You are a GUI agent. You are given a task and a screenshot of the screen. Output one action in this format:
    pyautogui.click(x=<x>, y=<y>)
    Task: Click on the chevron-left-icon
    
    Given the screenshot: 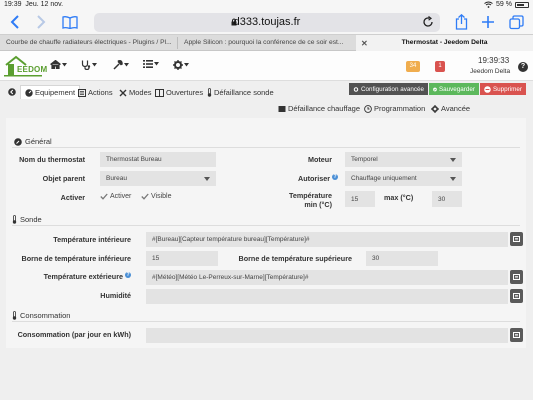 What is the action you would take?
    pyautogui.click(x=14, y=22)
    